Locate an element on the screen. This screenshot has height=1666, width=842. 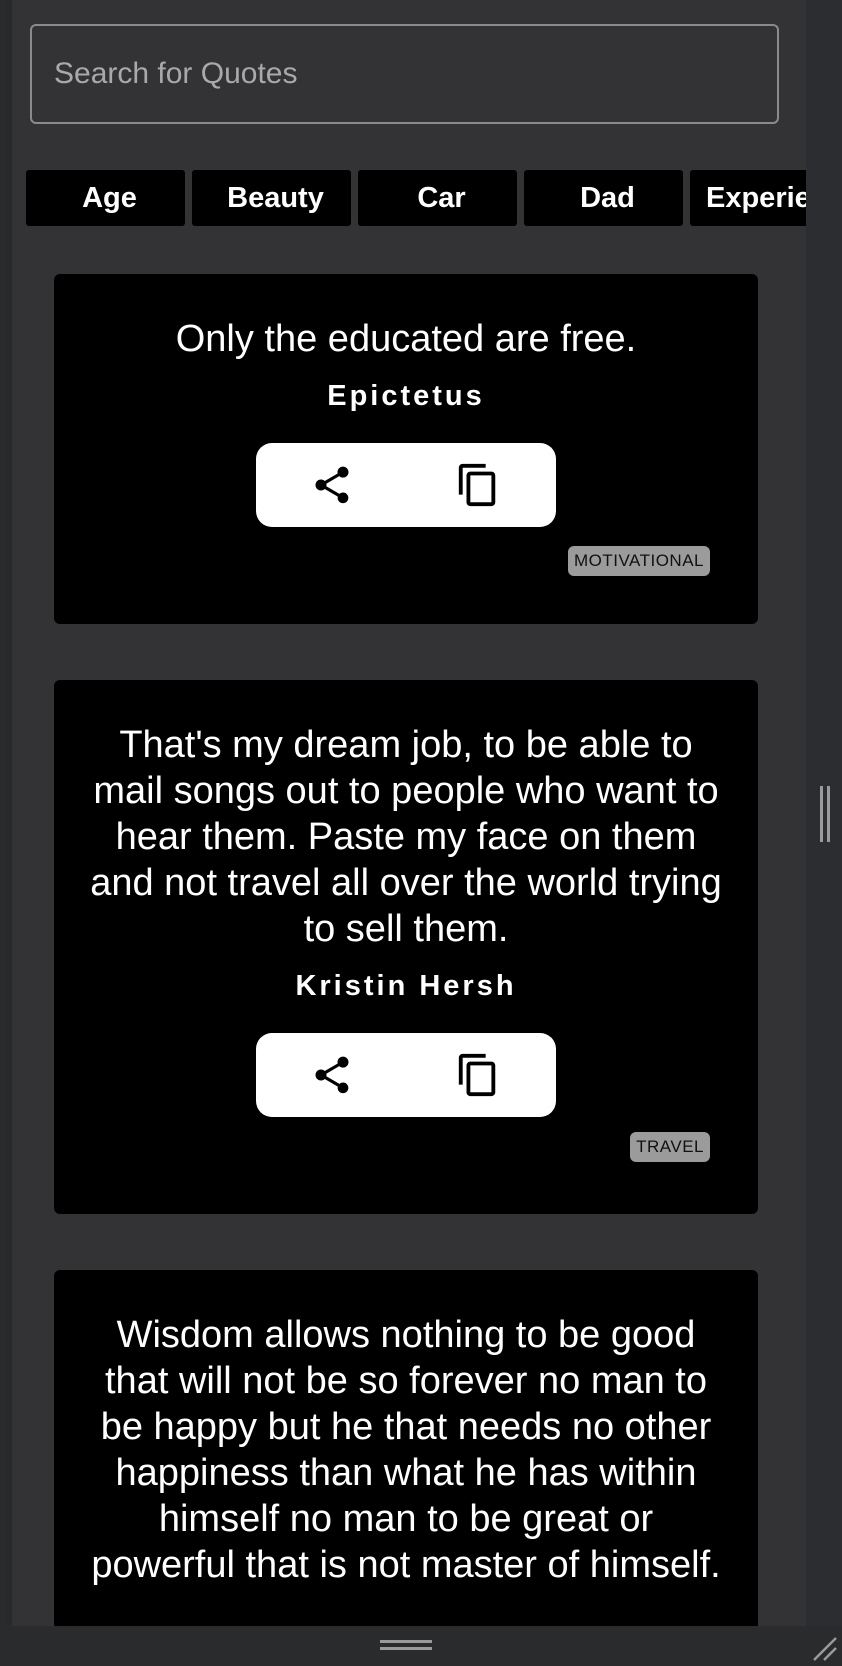
left-edge is located at coordinates (9, 813).